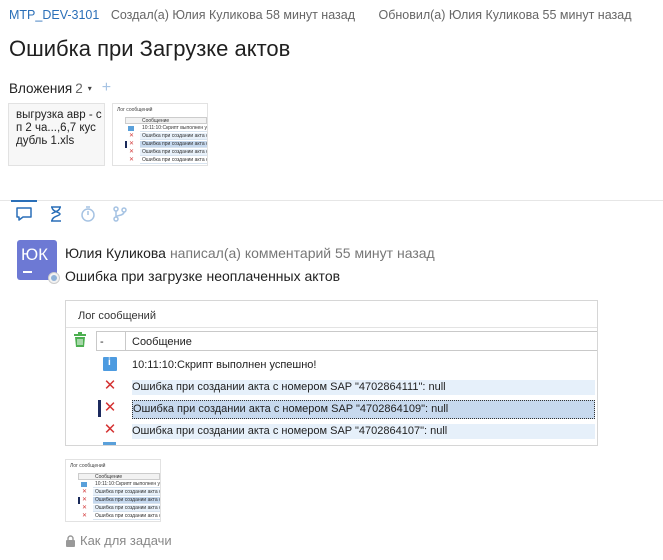 The width and height of the screenshot is (663, 560). I want to click on comment-author: Юлия Куликова, so click(115, 253).